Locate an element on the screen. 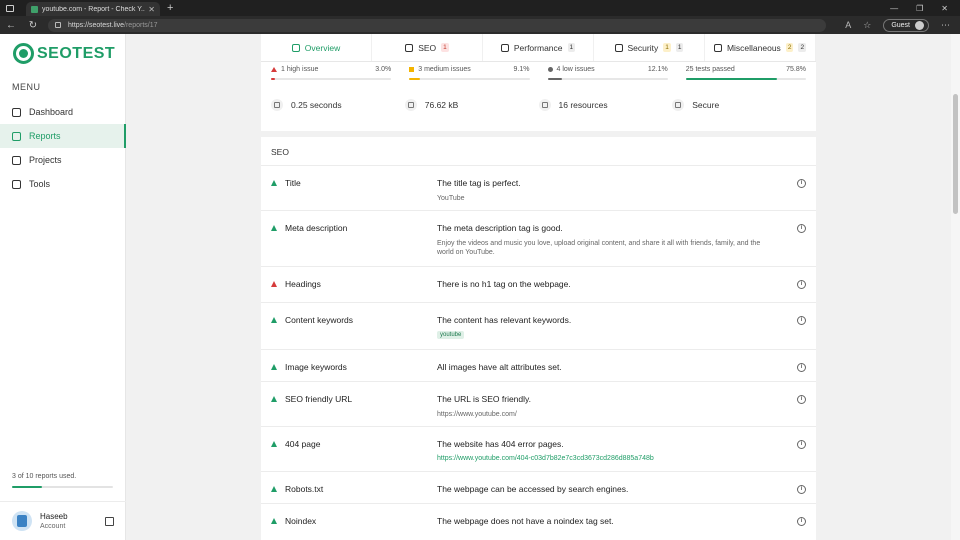  logo-text: SEOTEST is located at coordinates (76, 53).